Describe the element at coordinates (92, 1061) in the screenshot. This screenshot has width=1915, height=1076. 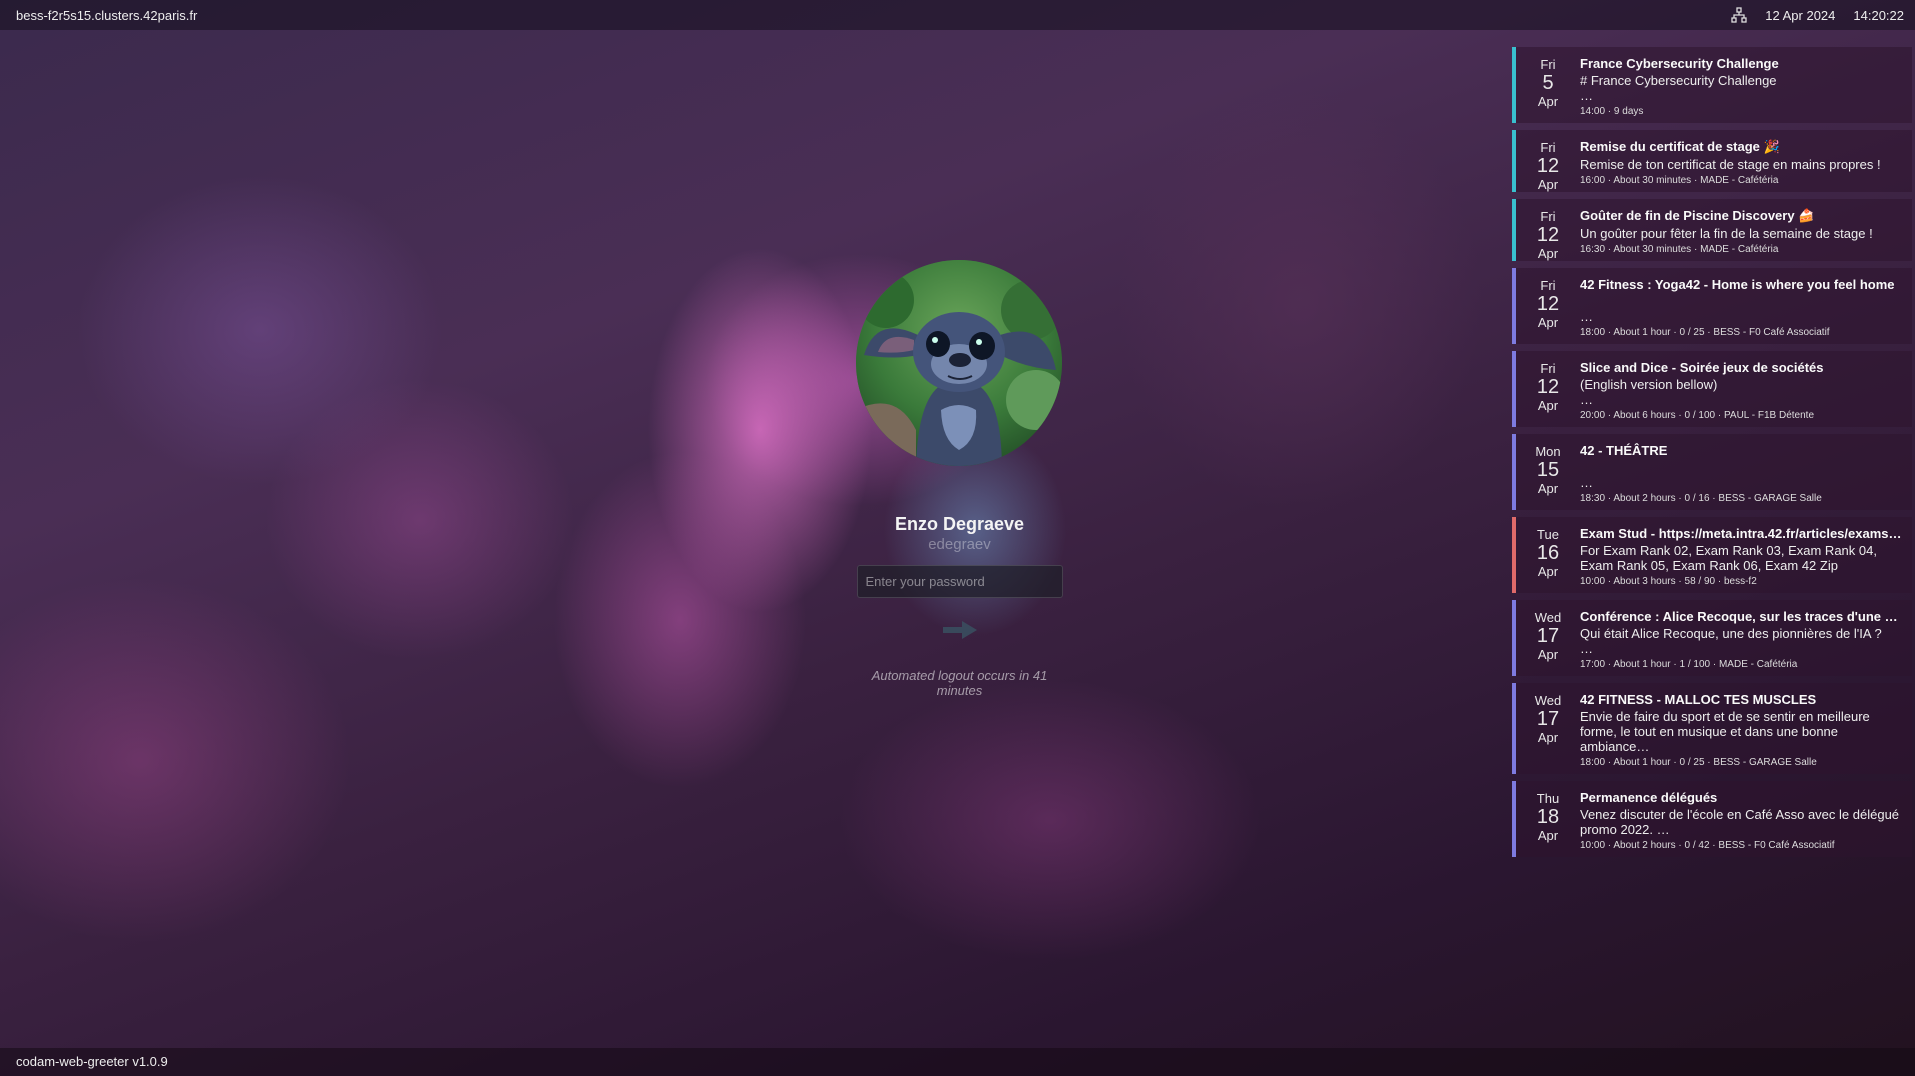
I see `greeter-version: codam-web-greeter v1.0.9` at that location.